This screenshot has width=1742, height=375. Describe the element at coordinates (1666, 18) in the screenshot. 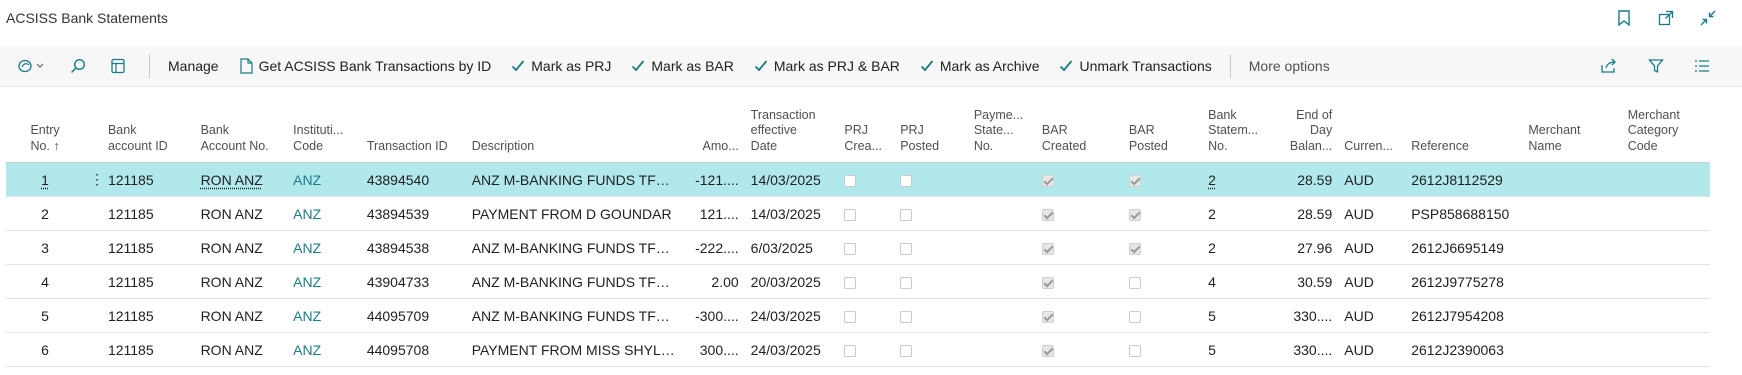

I see `open-in-new-window-icon` at that location.